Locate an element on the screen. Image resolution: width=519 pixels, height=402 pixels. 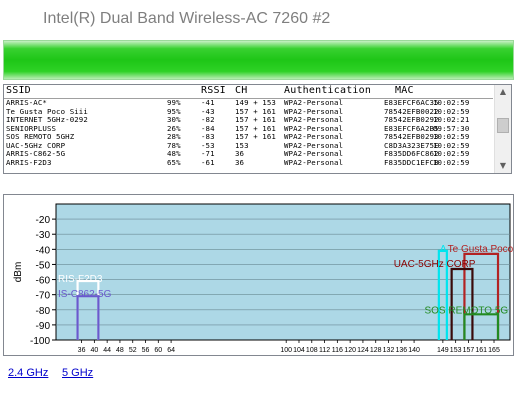
x-tick-label: 108 is located at coordinates (312, 350).